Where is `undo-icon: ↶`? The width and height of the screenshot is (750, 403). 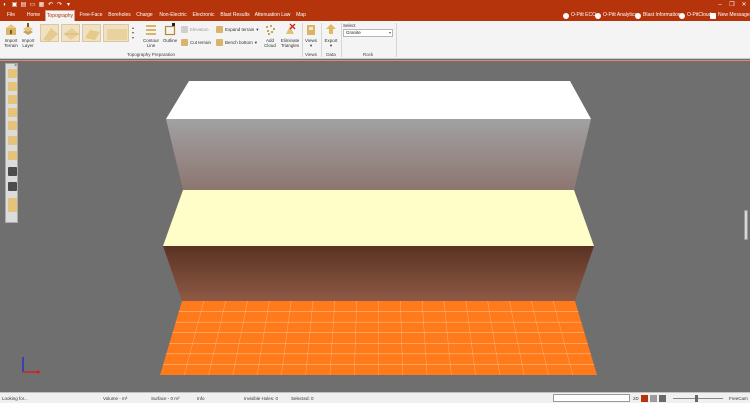
undo-icon: ↶ is located at coordinates (50, 4).